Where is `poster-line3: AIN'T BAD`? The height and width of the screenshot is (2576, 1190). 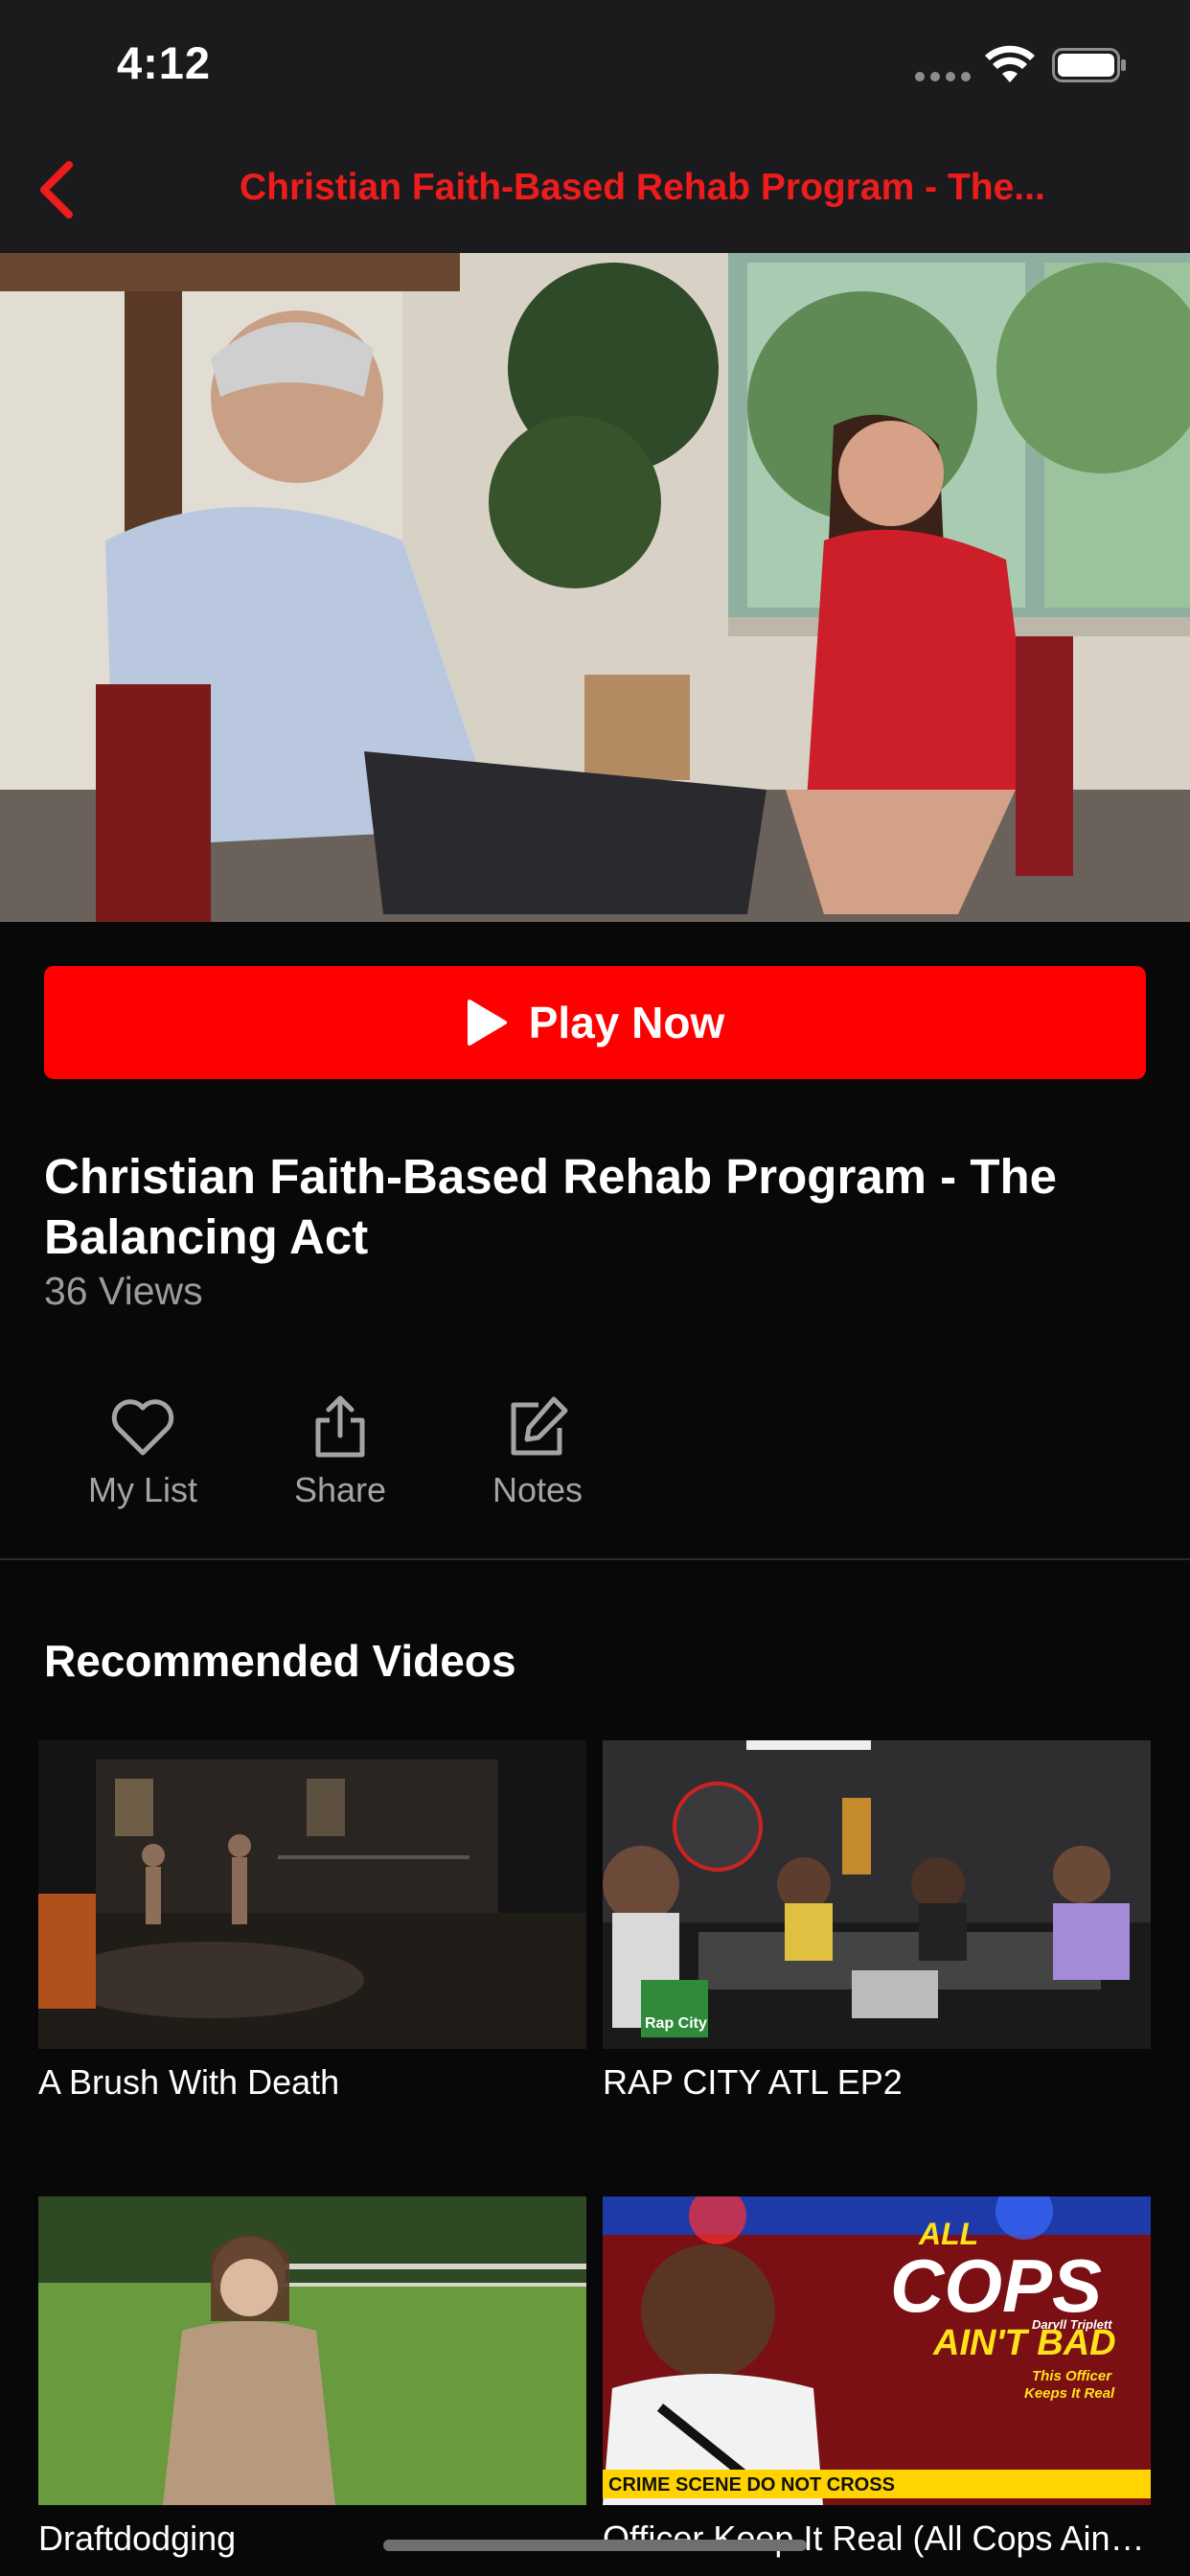
poster-line3: AIN'T BAD is located at coordinates (1024, 2343).